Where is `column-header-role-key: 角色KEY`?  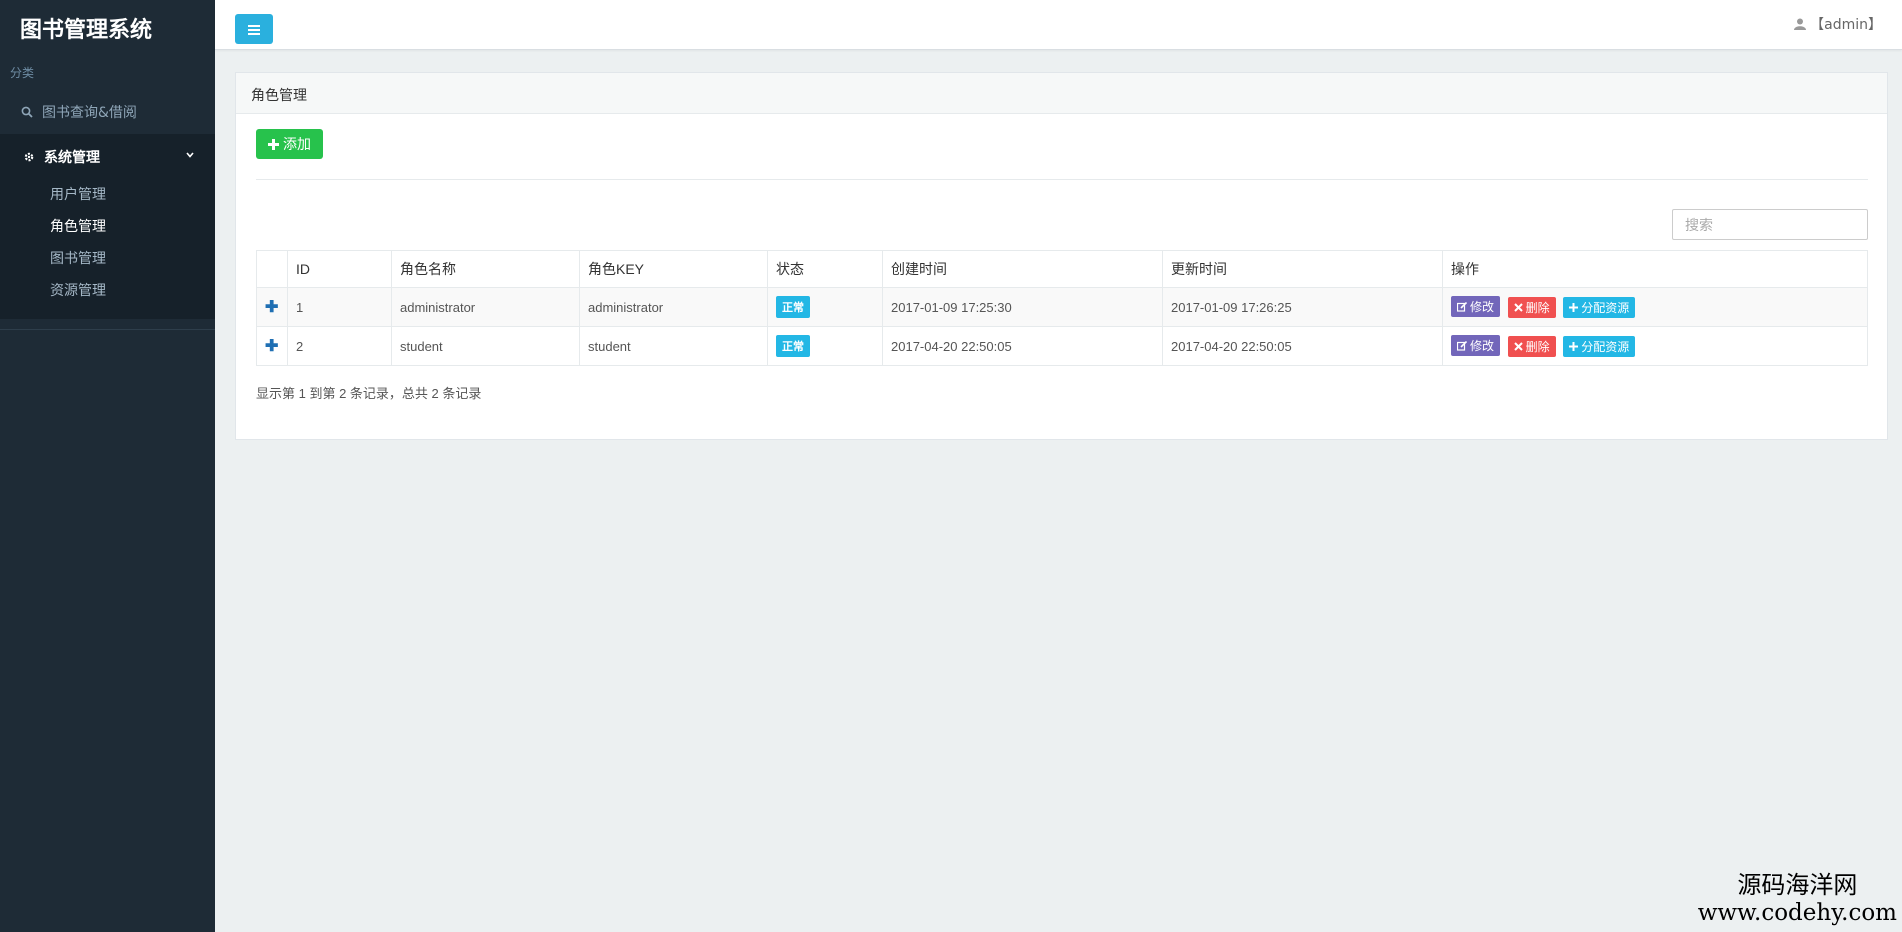 column-header-role-key: 角色KEY is located at coordinates (673, 269).